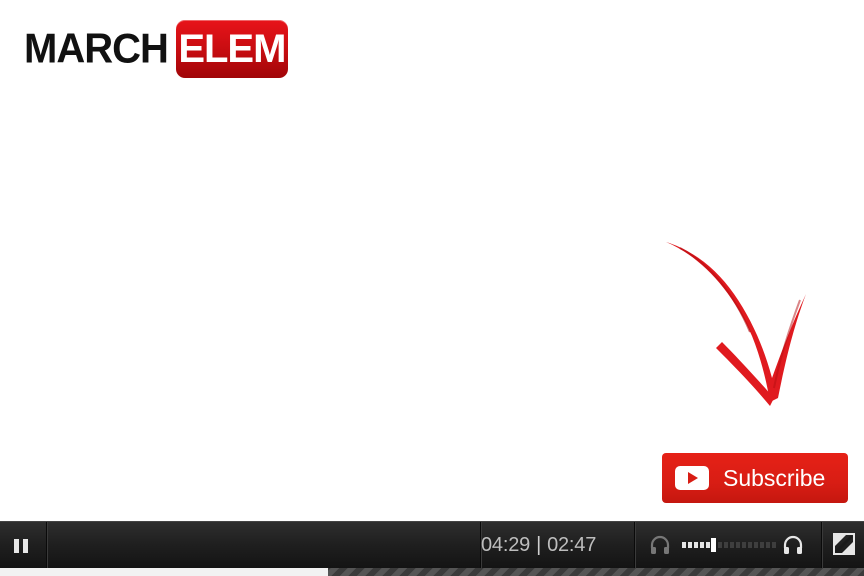 The width and height of the screenshot is (864, 576). I want to click on pause-icon, so click(16, 546).